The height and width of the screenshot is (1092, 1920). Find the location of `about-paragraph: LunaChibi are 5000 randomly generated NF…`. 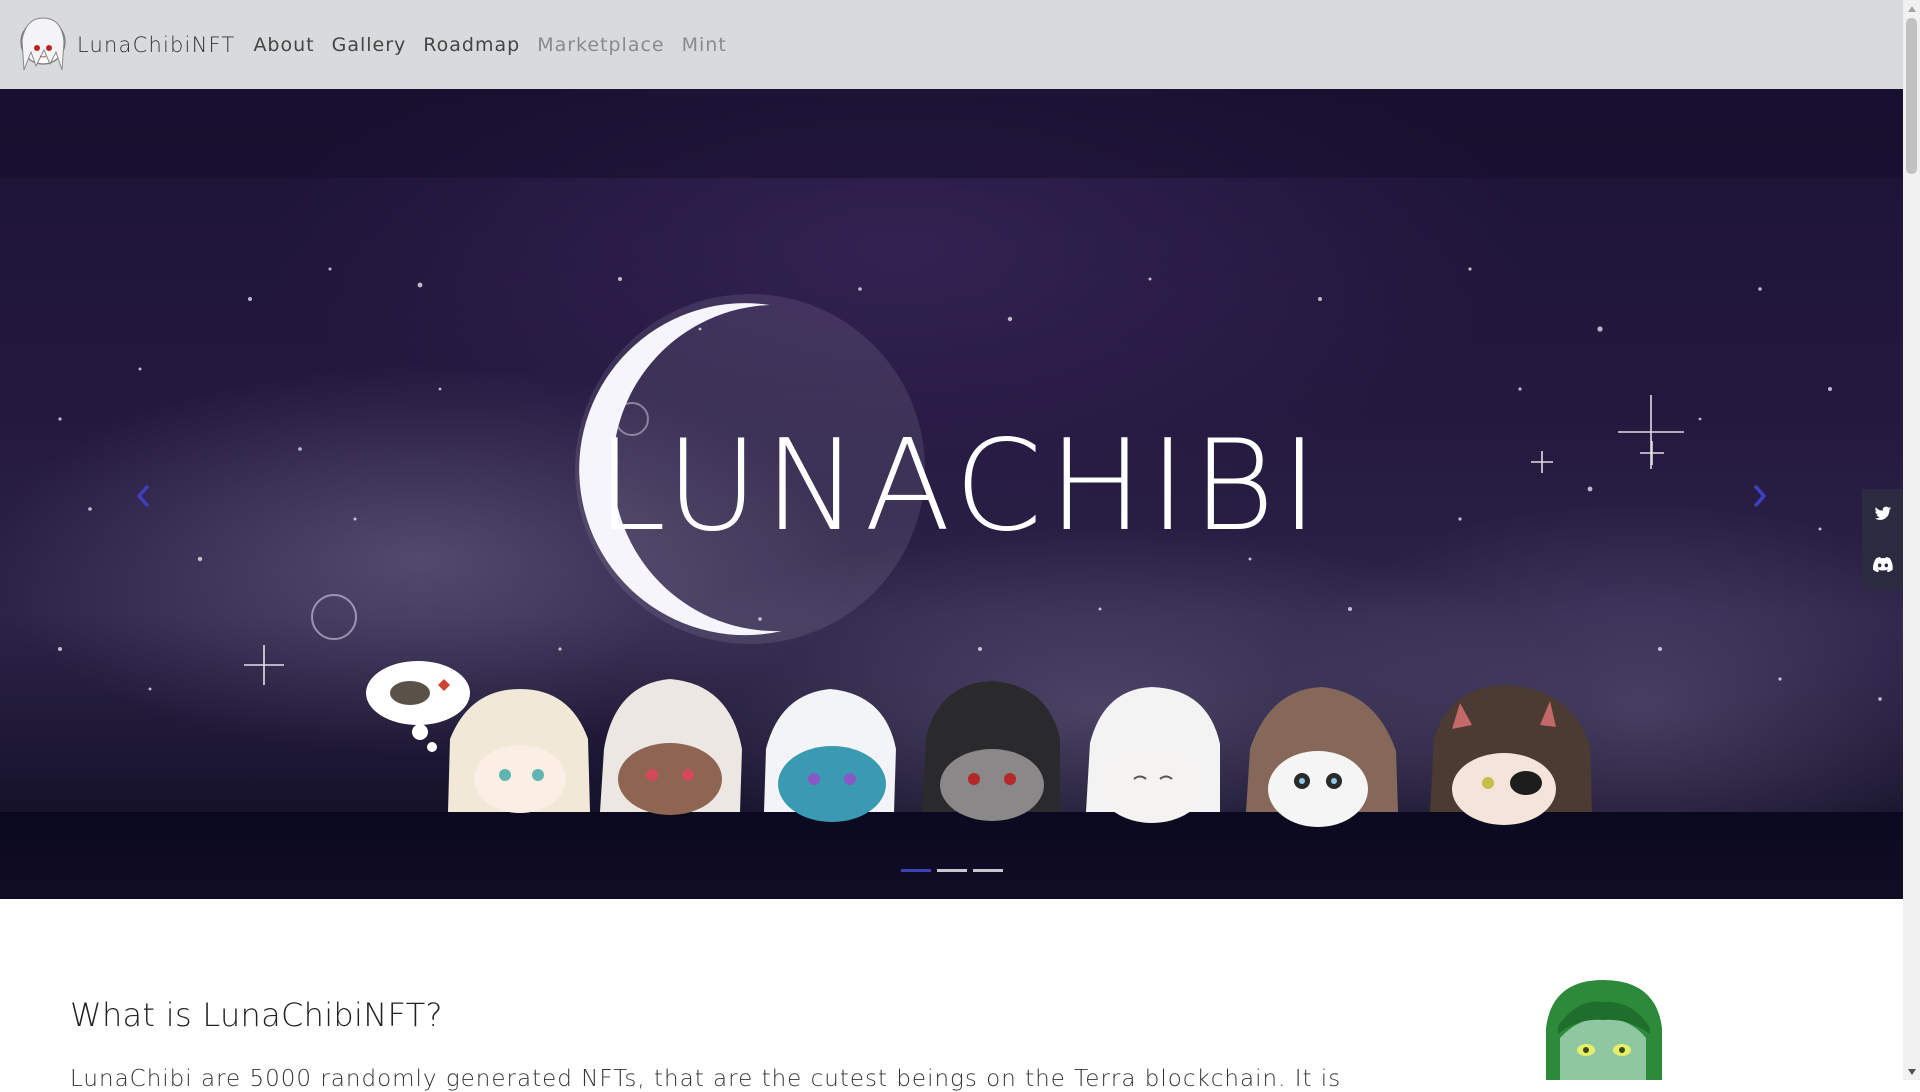

about-paragraph: LunaChibi are 5000 randomly generated NF… is located at coordinates (706, 1079).